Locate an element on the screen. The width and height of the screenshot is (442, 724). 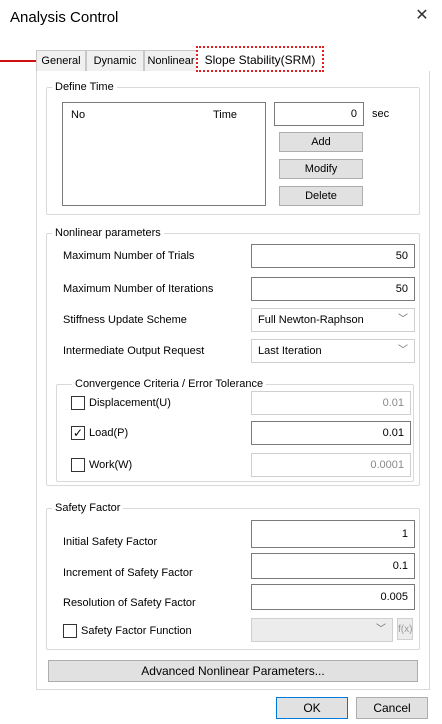
load-checkbox: ✓ is located at coordinates (78, 433).